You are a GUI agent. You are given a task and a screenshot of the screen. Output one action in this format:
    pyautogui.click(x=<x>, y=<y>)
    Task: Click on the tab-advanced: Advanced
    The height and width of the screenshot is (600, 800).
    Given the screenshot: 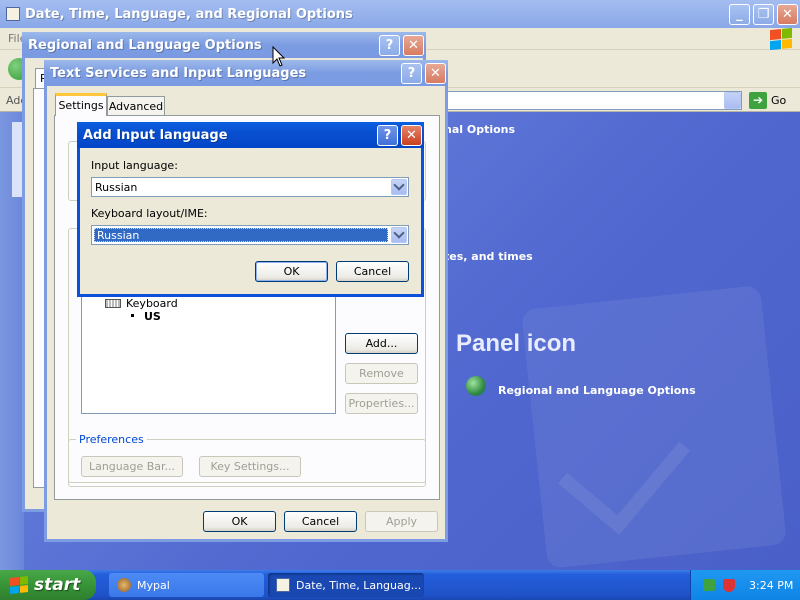 What is the action you would take?
    pyautogui.click(x=136, y=106)
    